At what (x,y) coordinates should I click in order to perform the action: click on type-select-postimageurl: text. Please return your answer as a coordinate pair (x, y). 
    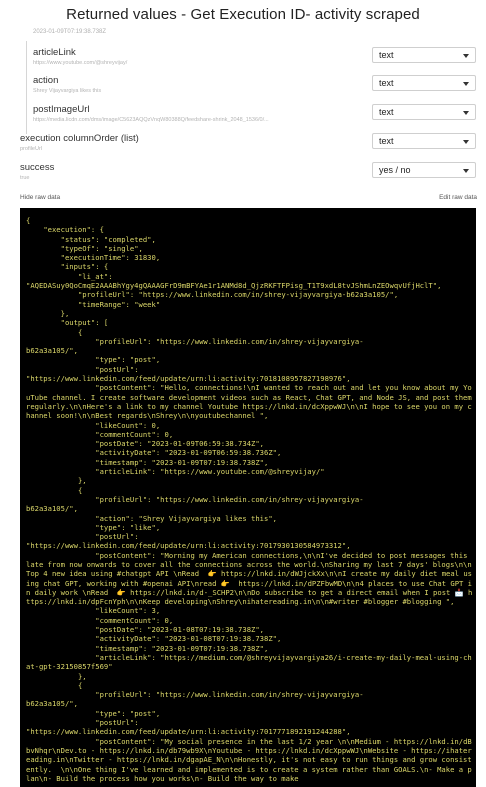
    Looking at the image, I should click on (424, 112).